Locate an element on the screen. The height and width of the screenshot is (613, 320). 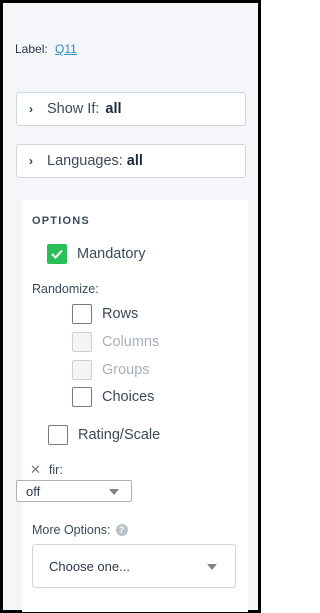
more-options-label: More Options: is located at coordinates (71, 530).